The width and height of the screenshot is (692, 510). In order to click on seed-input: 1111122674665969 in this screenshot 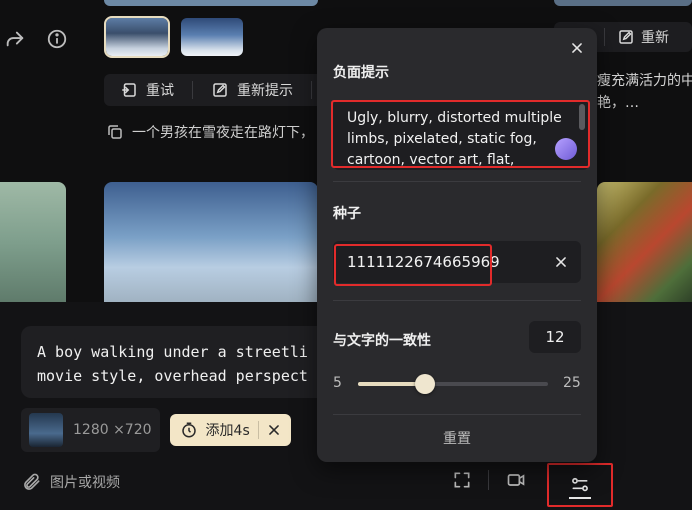, I will do `click(457, 262)`.